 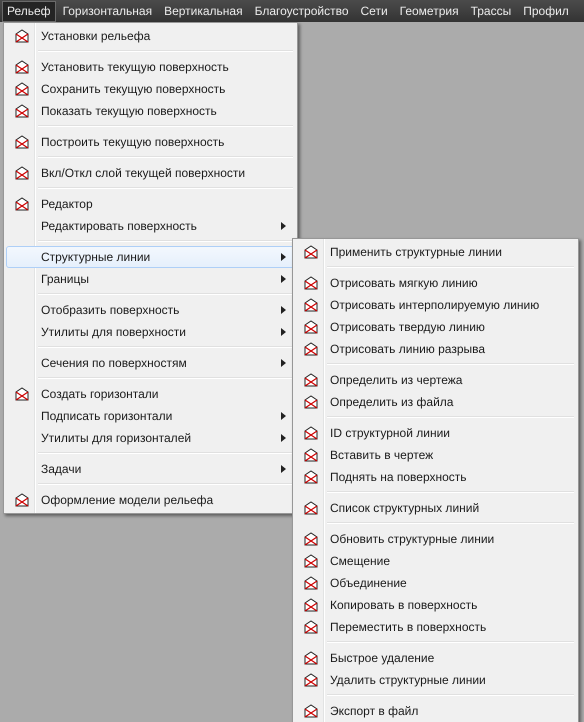 What do you see at coordinates (150, 394) in the screenshot?
I see `menu-item: Создать горизонтали` at bounding box center [150, 394].